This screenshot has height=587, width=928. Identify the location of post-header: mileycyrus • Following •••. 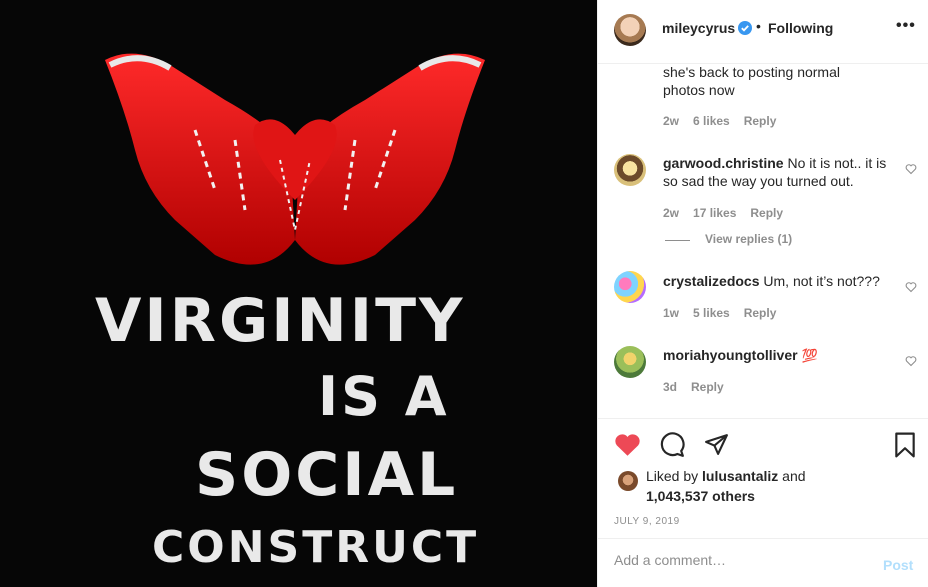
(763, 32).